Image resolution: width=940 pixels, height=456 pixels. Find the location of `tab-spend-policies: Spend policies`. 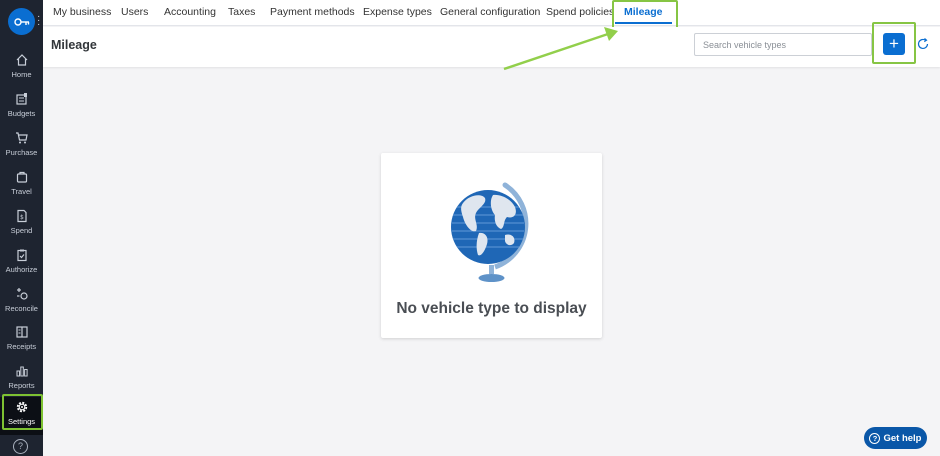

tab-spend-policies: Spend policies is located at coordinates (580, 13).